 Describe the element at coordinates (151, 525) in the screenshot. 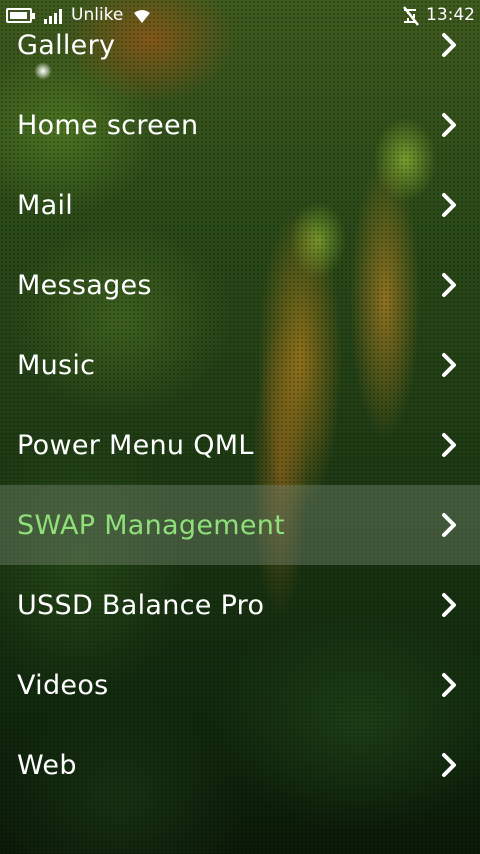

I see `menu-item-label: SWAP Management` at that location.